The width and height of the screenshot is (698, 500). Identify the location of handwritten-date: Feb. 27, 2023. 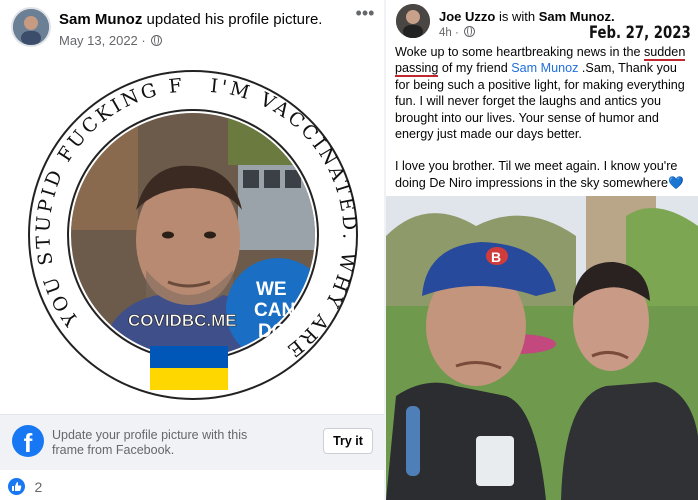
(640, 33).